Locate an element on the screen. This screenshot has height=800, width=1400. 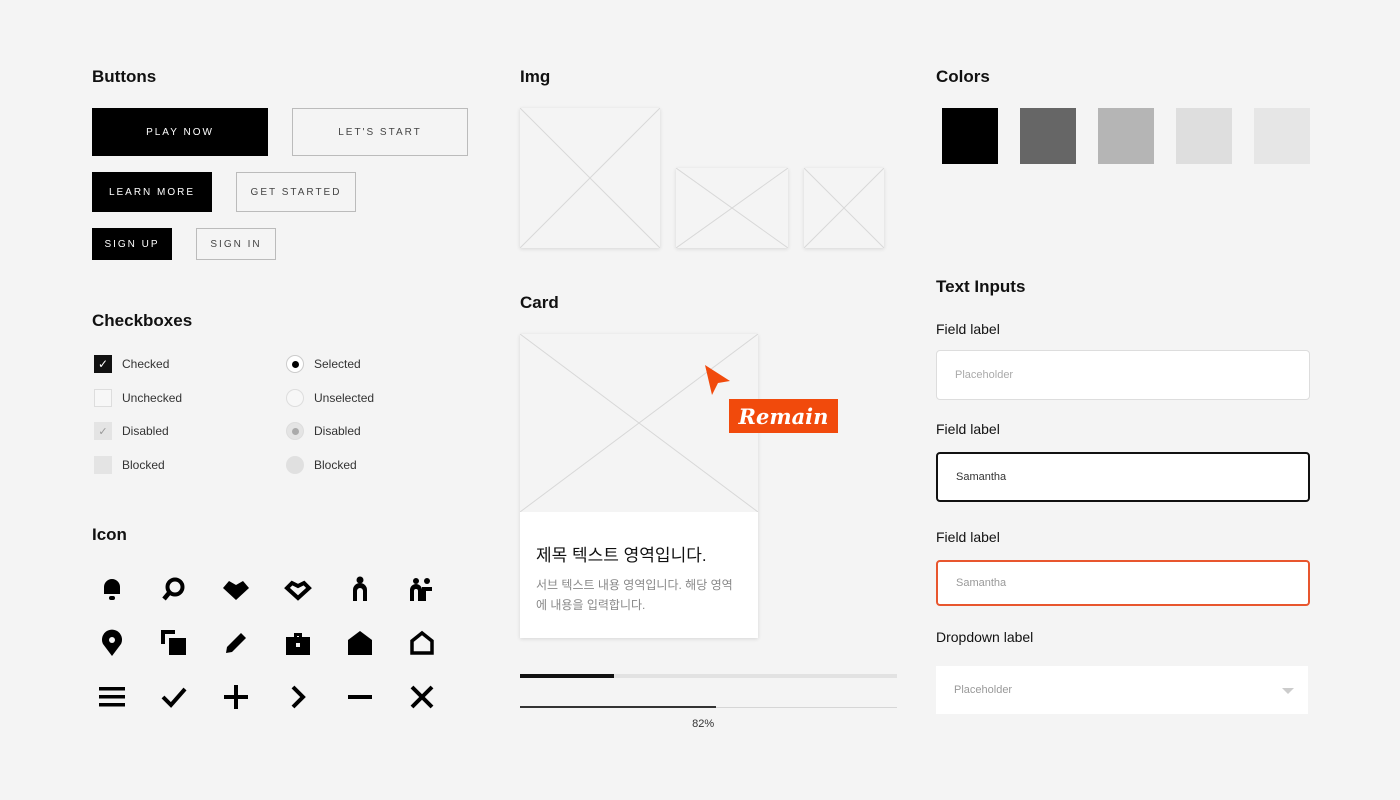
search-icon is located at coordinates (174, 589).